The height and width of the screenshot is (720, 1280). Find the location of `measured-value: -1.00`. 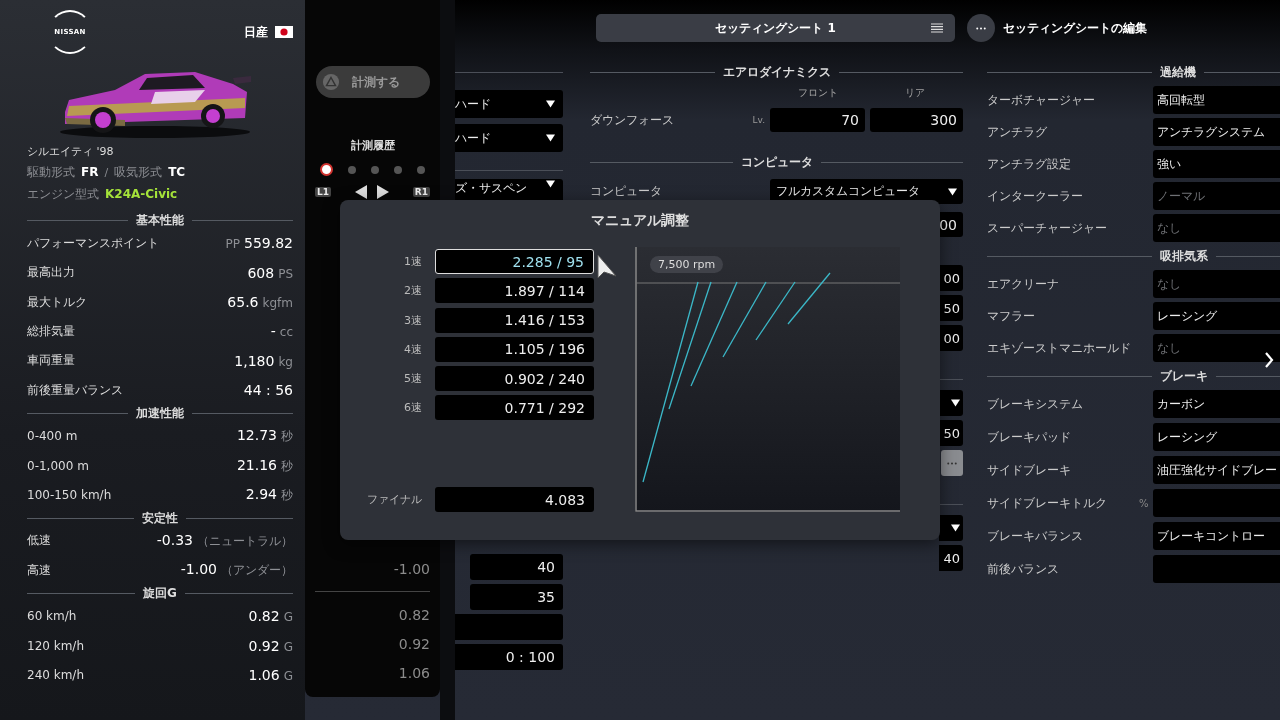

measured-value: -1.00 is located at coordinates (411, 568).